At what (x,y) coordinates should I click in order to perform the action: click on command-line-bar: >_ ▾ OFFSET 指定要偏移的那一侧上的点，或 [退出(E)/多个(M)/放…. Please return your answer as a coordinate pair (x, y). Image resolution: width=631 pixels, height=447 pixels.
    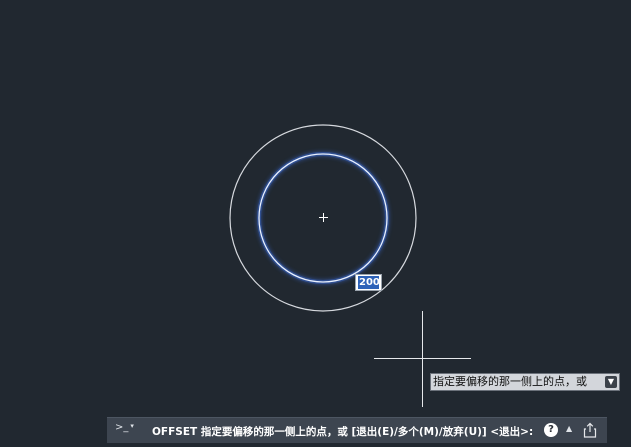
    Looking at the image, I should click on (357, 430).